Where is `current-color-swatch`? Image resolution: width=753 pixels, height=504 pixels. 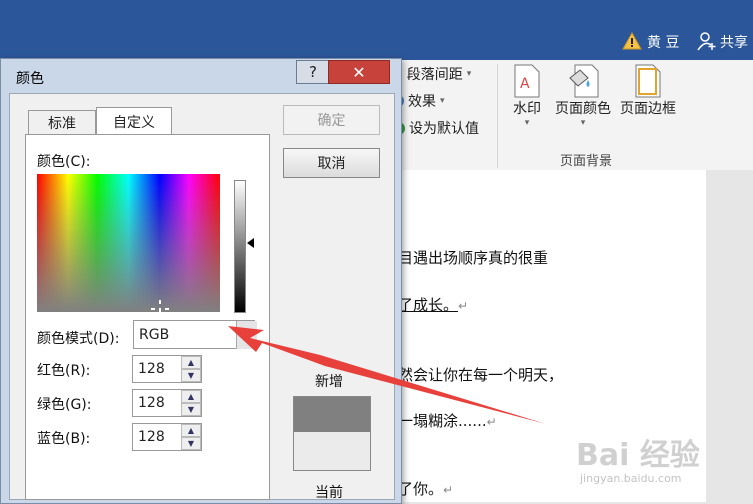 current-color-swatch is located at coordinates (332, 451).